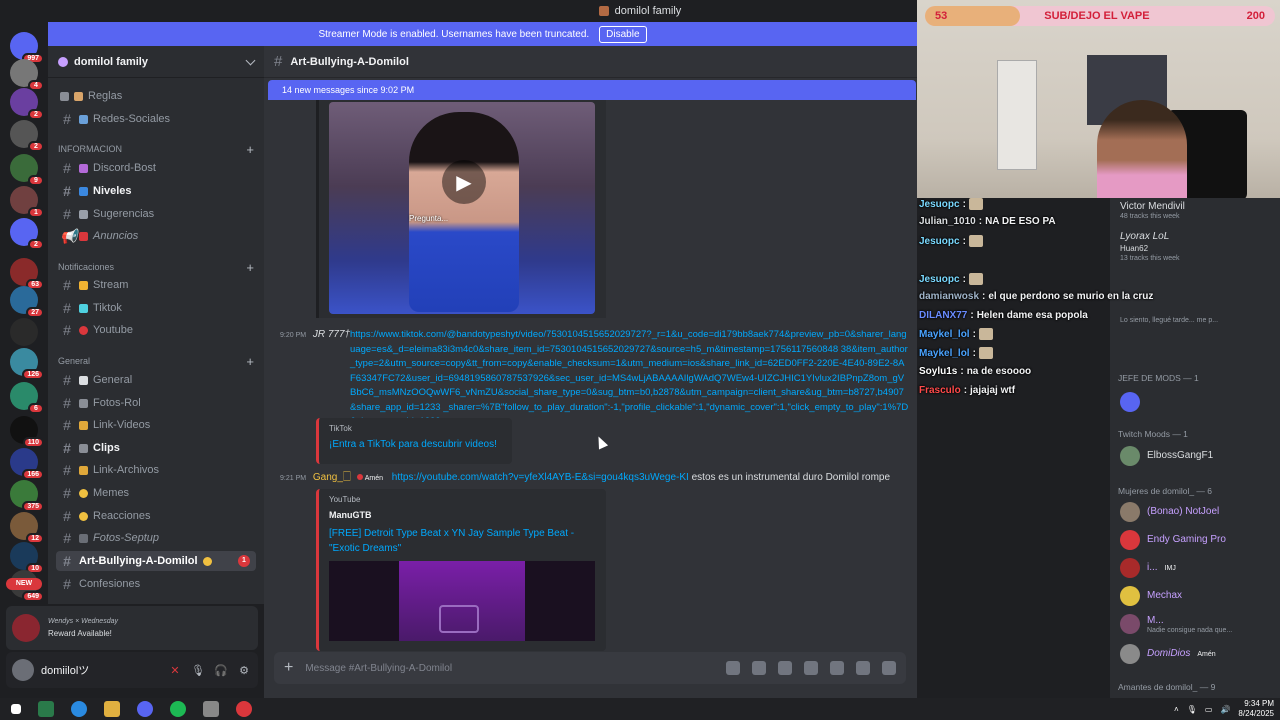 This screenshot has width=1280, height=720. I want to click on emoji-icon, so click(863, 668).